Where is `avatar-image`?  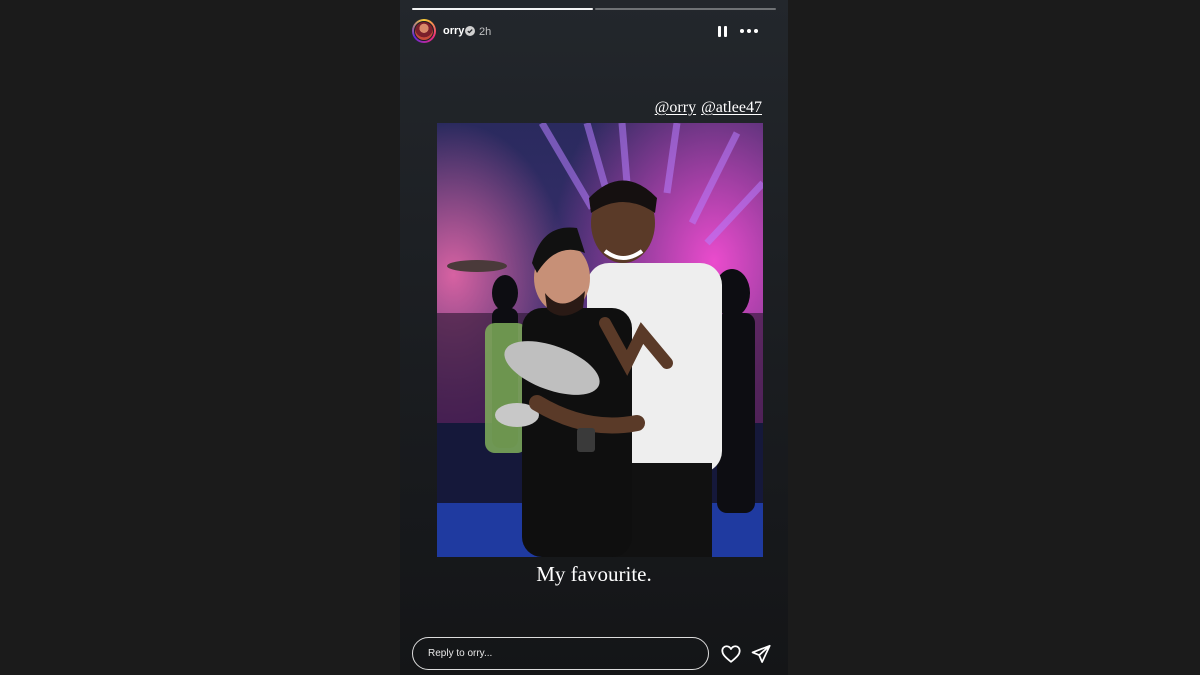 avatar-image is located at coordinates (424, 31).